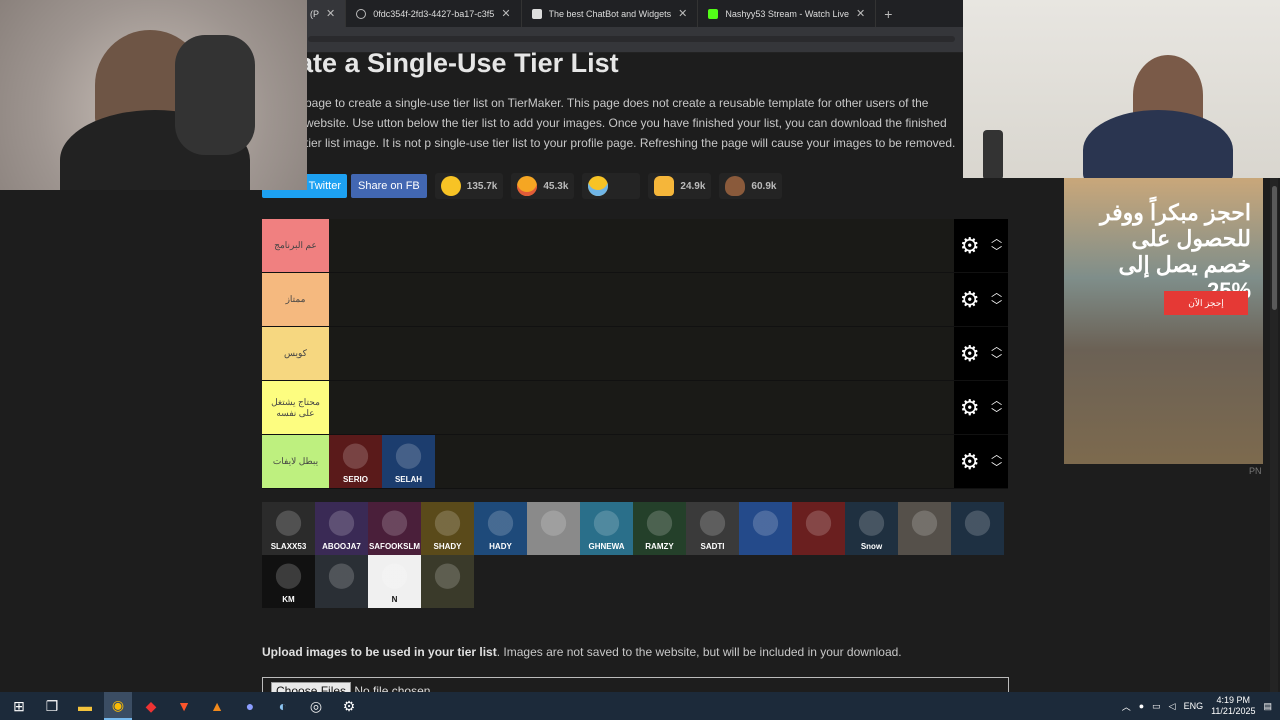 Image resolution: width=1280 pixels, height=720 pixels. What do you see at coordinates (118, 706) in the screenshot?
I see `chrome-icon: ◉` at bounding box center [118, 706].